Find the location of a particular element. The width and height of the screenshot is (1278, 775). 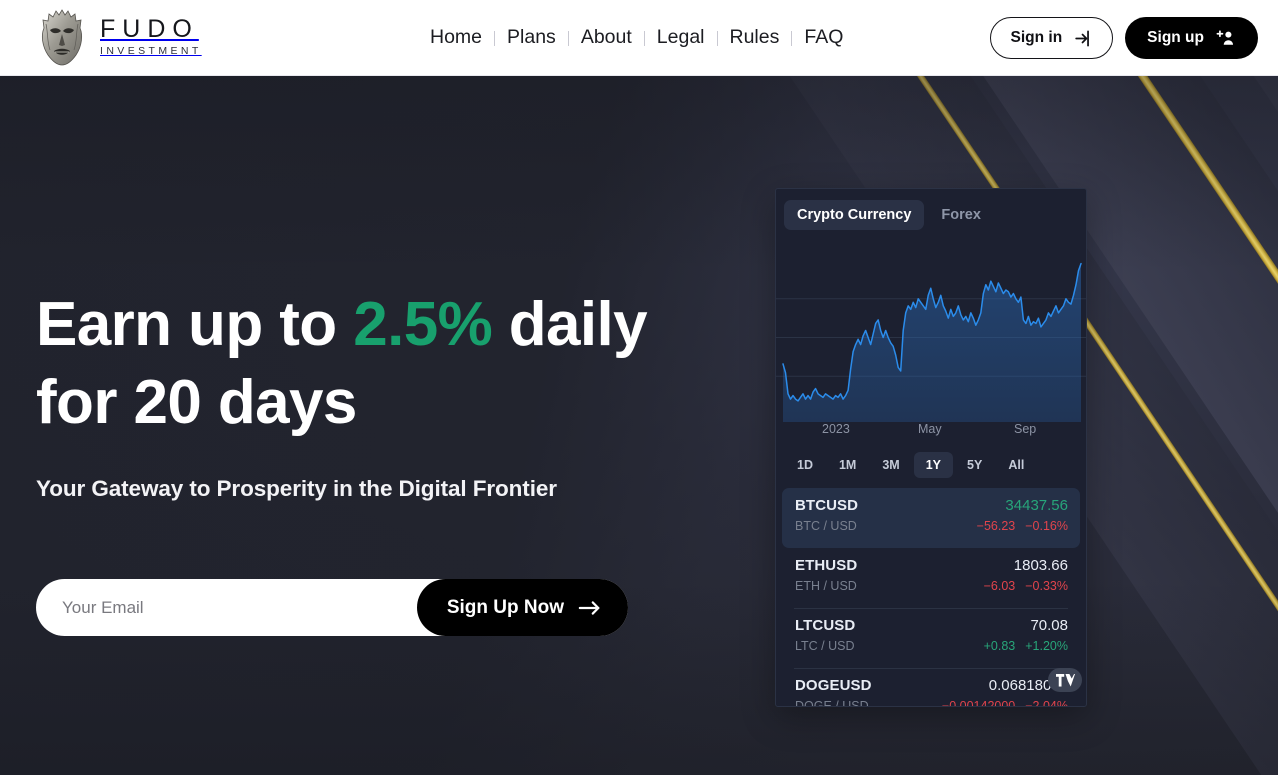

range-all: All is located at coordinates (1016, 465).